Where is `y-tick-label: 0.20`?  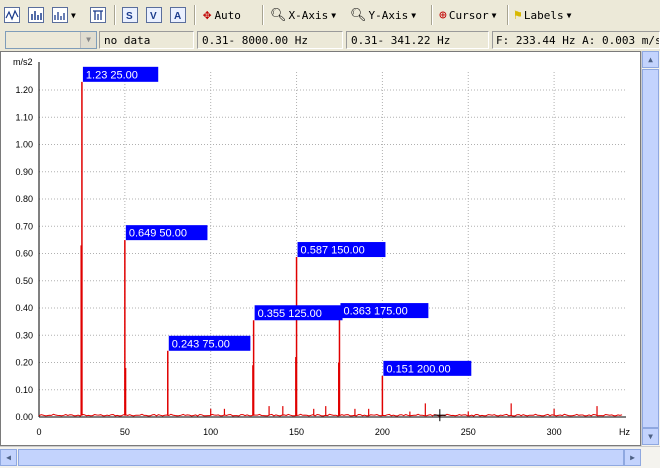
y-tick-label: 0.20 is located at coordinates (24, 363).